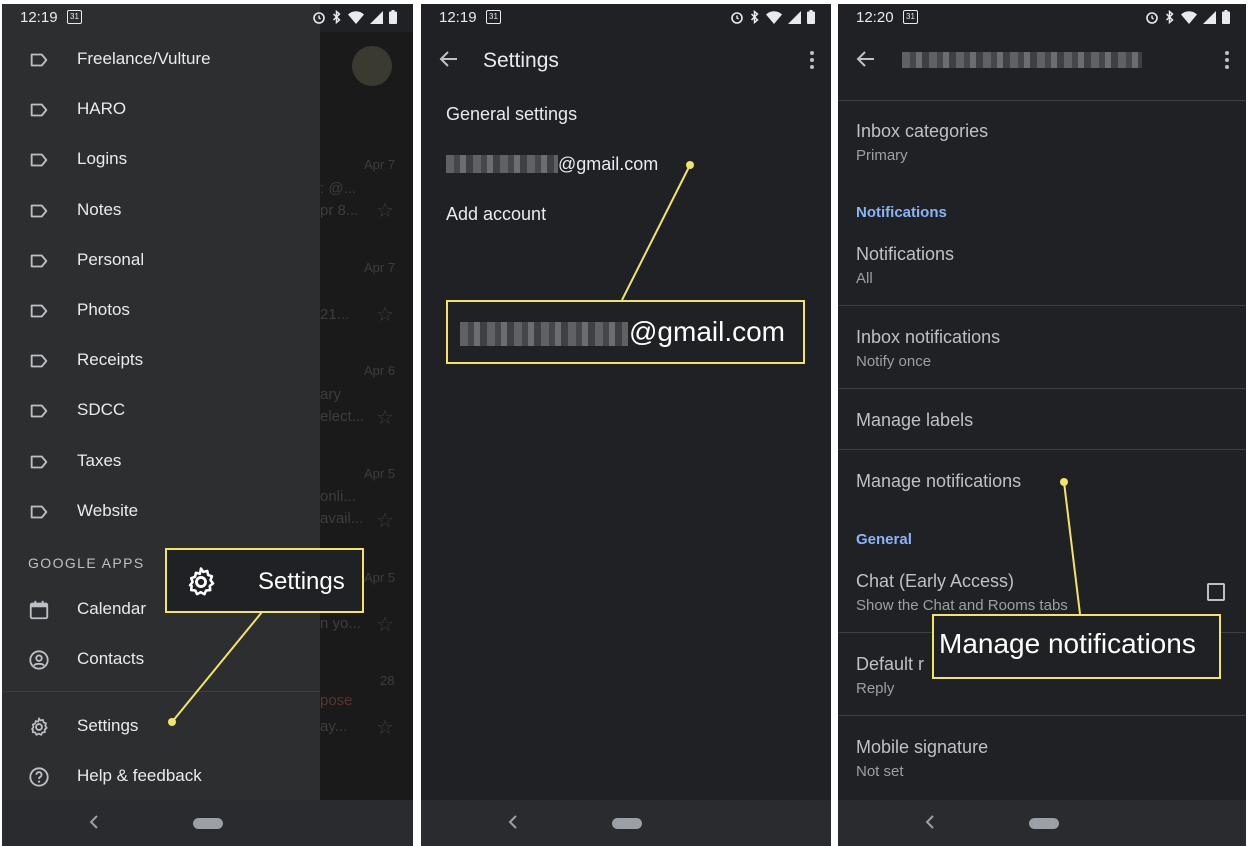  What do you see at coordinates (161, 159) in the screenshot?
I see `drawer-item-logins: Logins` at bounding box center [161, 159].